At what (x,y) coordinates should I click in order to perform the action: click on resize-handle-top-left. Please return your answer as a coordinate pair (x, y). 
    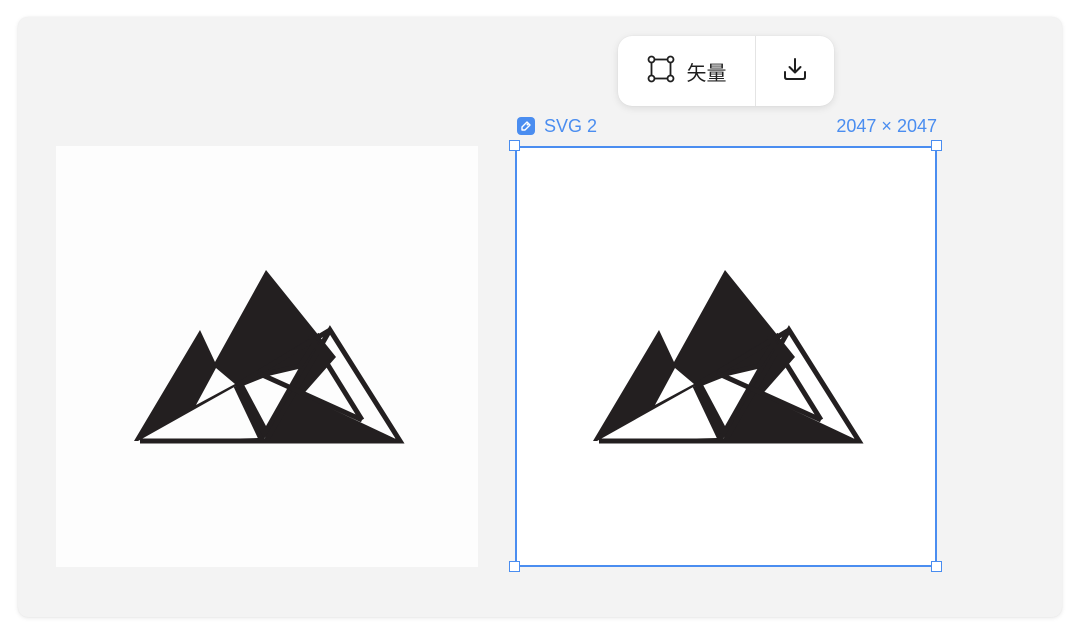
    Looking at the image, I should click on (514, 145).